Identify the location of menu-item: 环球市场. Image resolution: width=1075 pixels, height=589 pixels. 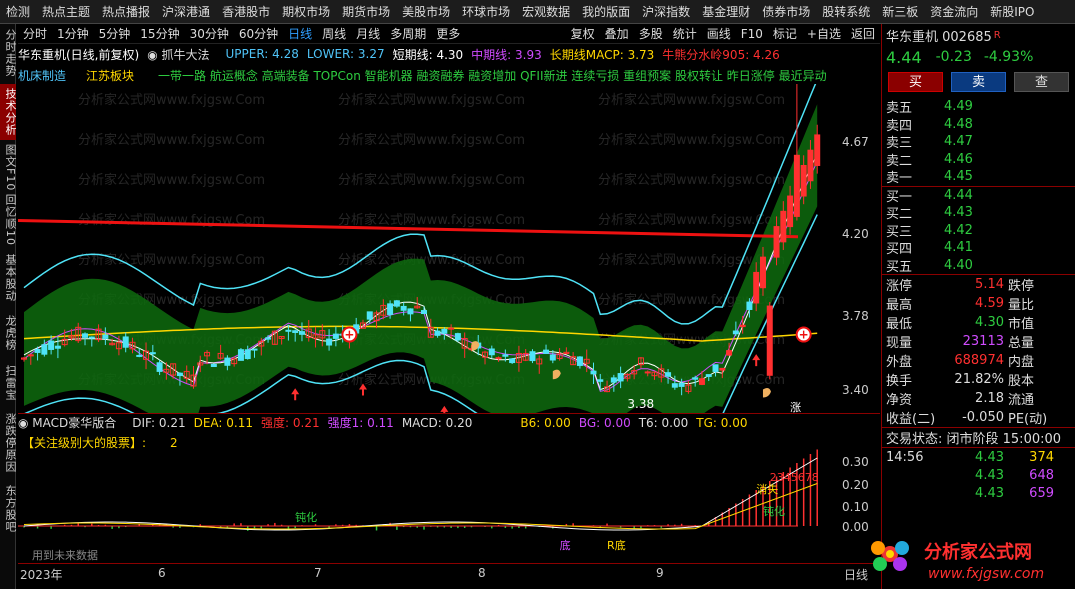
(486, 11).